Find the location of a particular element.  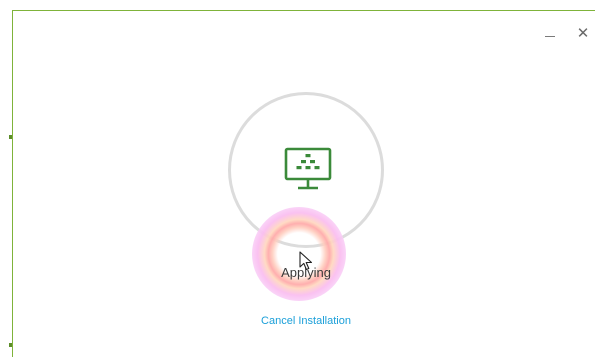

monitor-icon is located at coordinates (308, 168).